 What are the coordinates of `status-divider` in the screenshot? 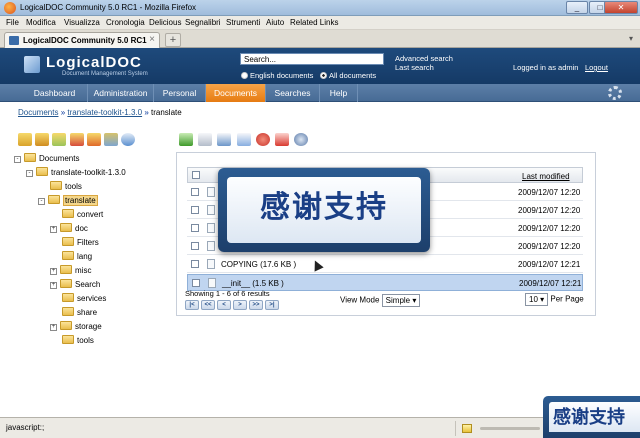 It's located at (455, 428).